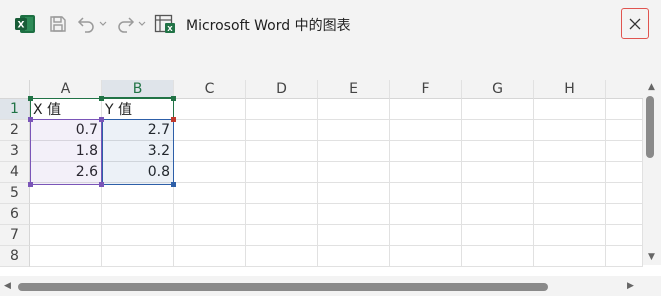  Describe the element at coordinates (426, 151) in the screenshot. I see `cell-f3` at that location.